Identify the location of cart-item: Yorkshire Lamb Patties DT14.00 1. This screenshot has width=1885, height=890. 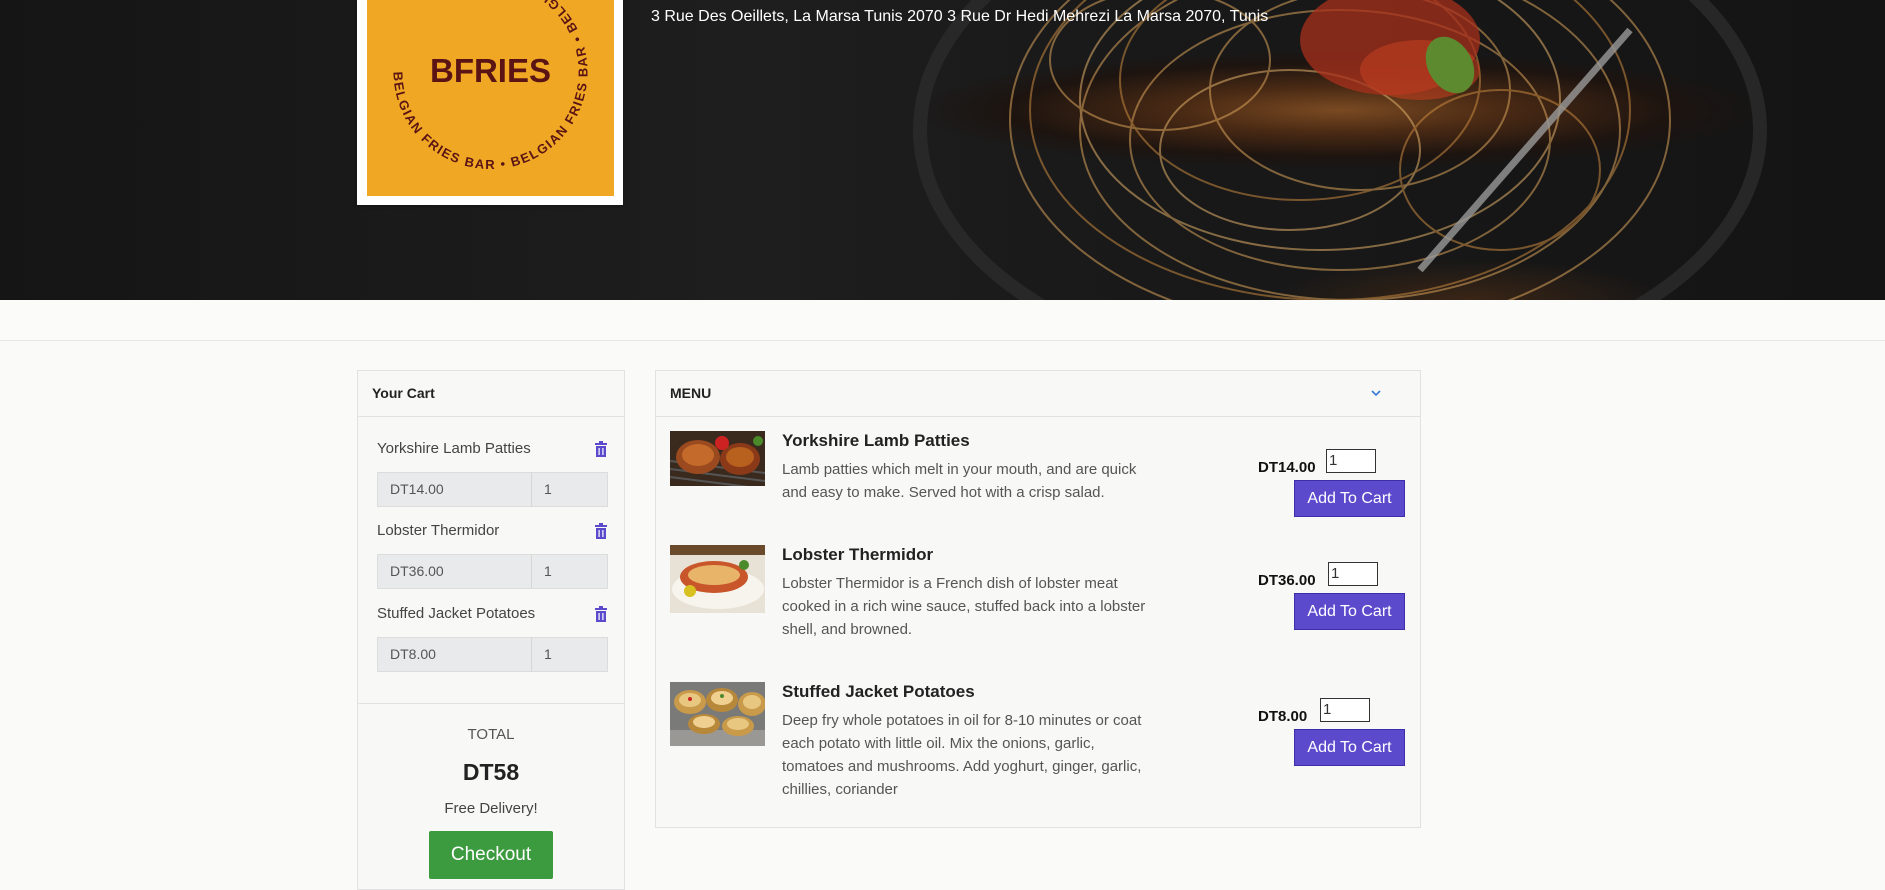
(492, 473).